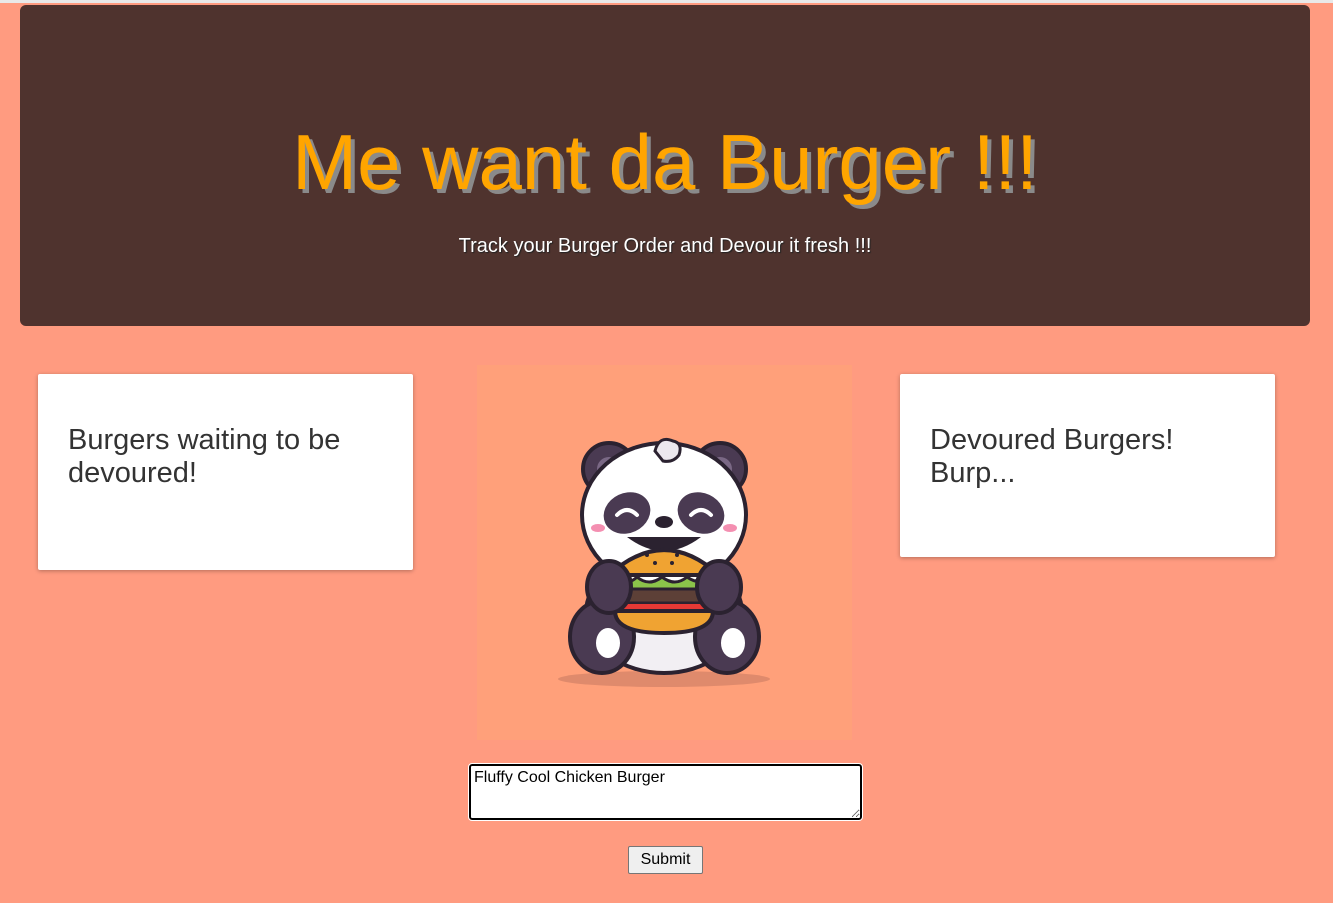 Image resolution: width=1333 pixels, height=903 pixels. I want to click on waiting-burgers-heading: Burgers waiting to be devoured!, so click(204, 456).